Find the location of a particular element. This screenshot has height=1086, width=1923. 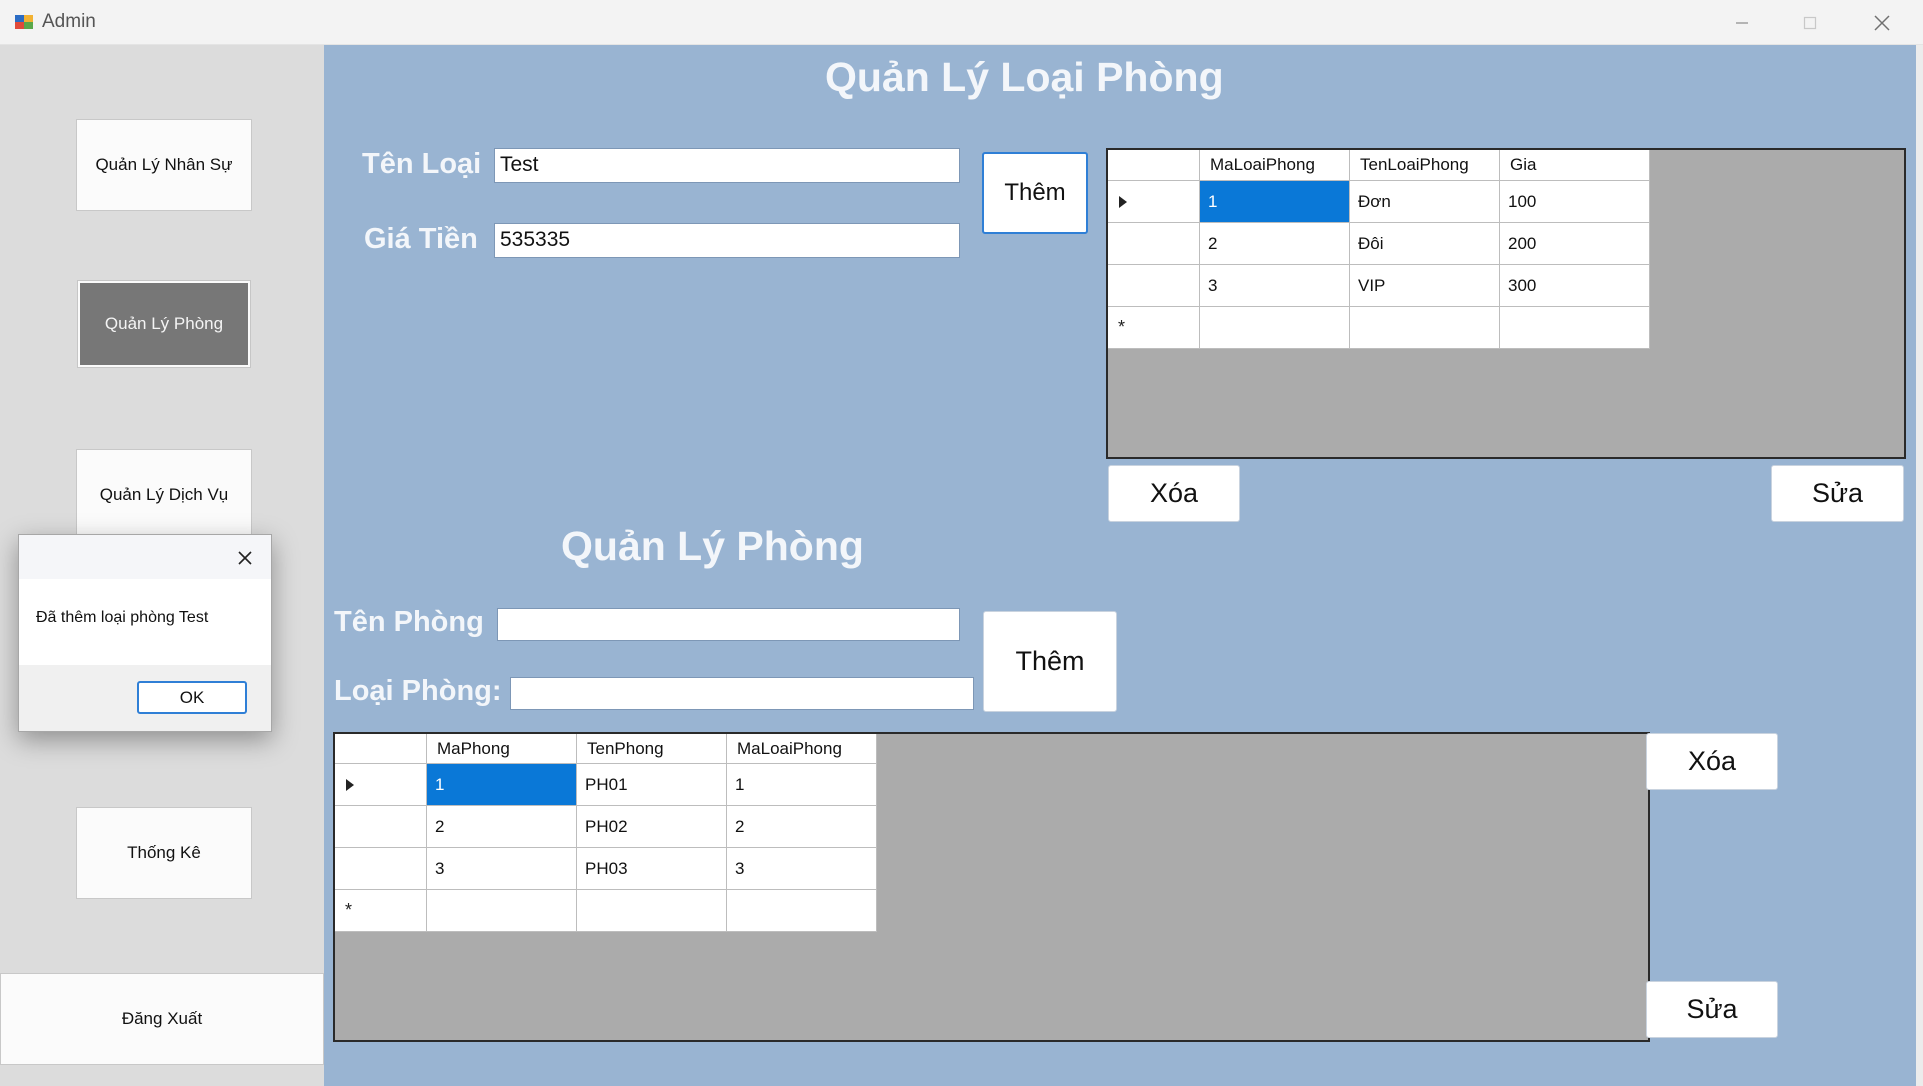

window-title: Admin is located at coordinates (69, 21).